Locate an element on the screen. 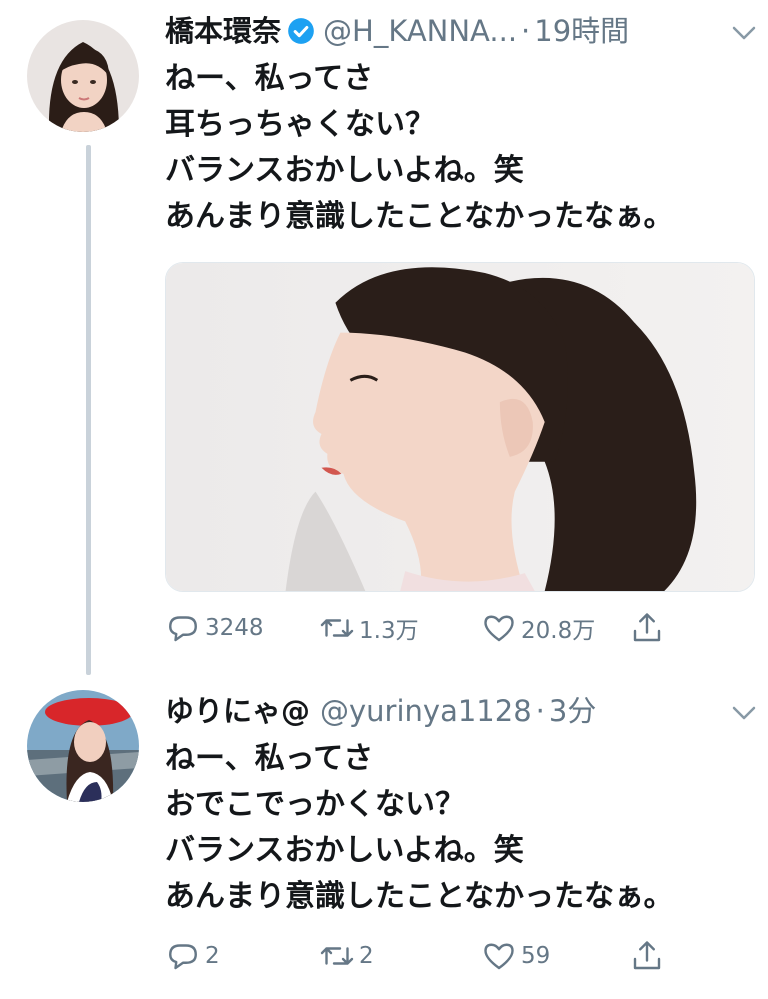  verified-badge-icon is located at coordinates (301, 31).